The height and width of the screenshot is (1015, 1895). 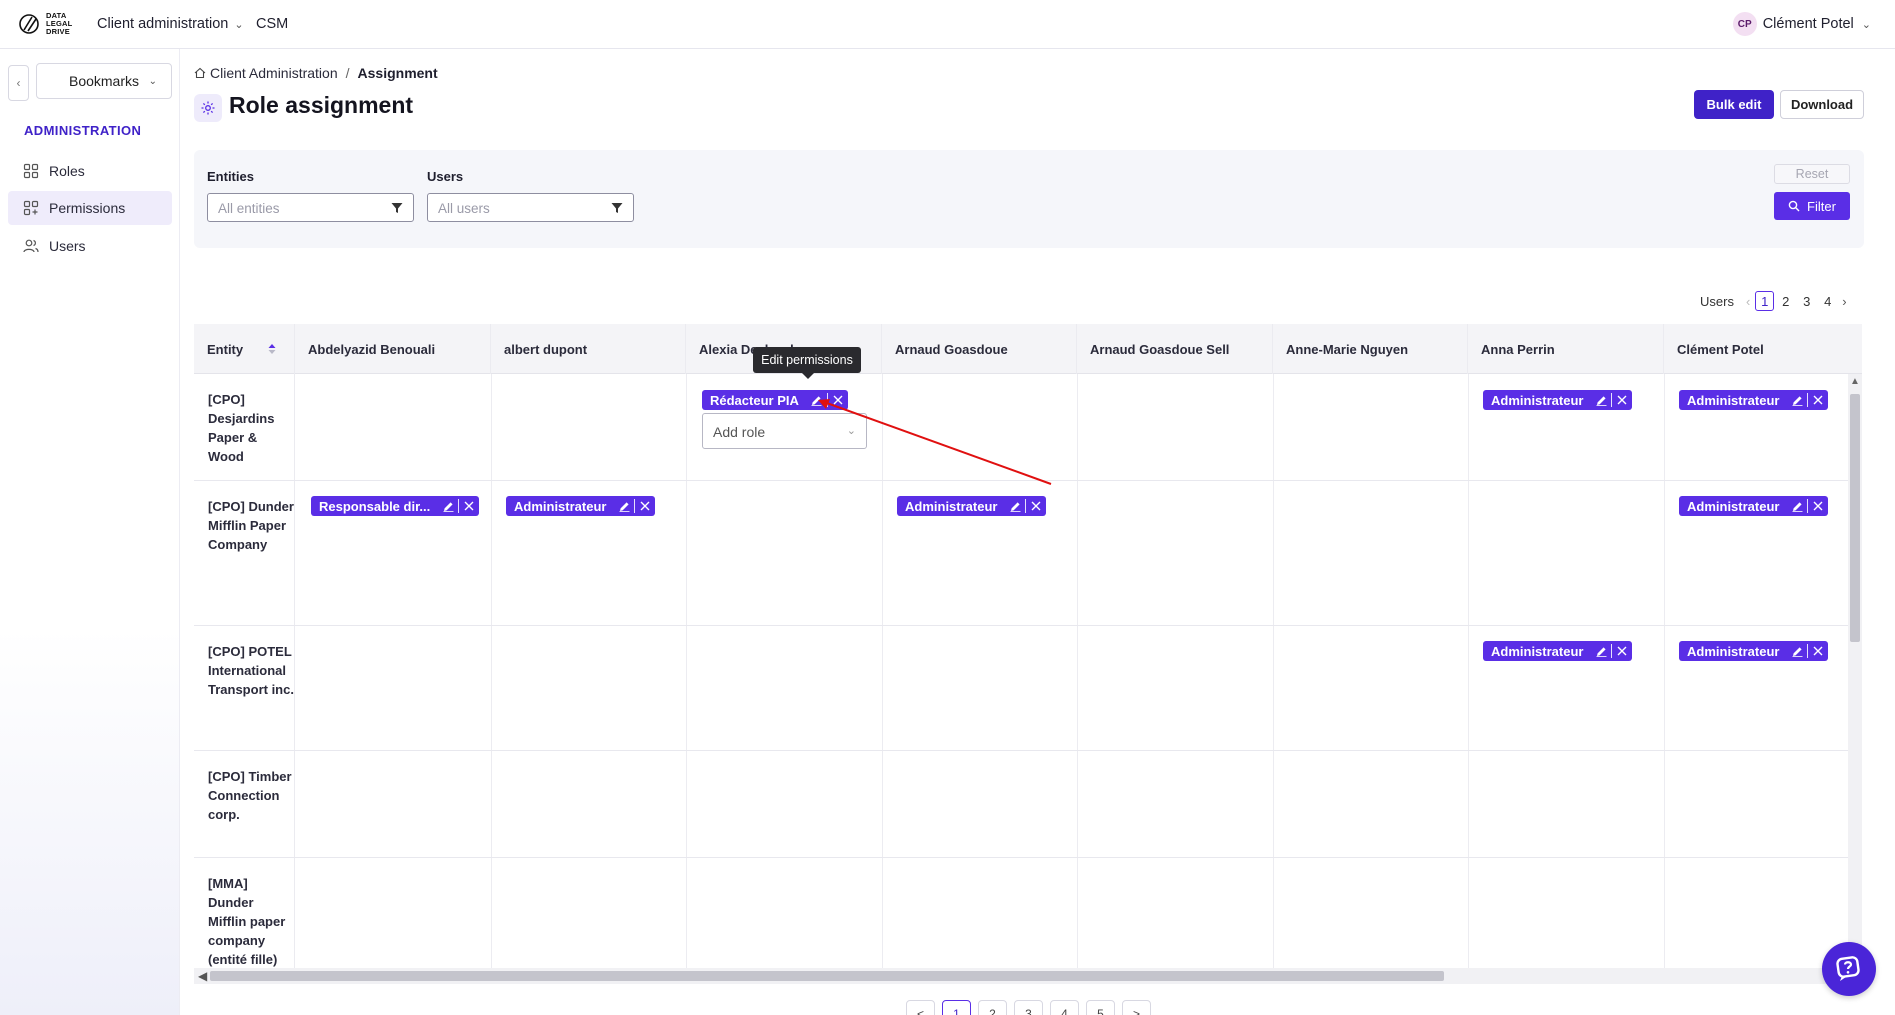 What do you see at coordinates (90, 208) in the screenshot?
I see `sidebar-item-permissions: Permissions` at bounding box center [90, 208].